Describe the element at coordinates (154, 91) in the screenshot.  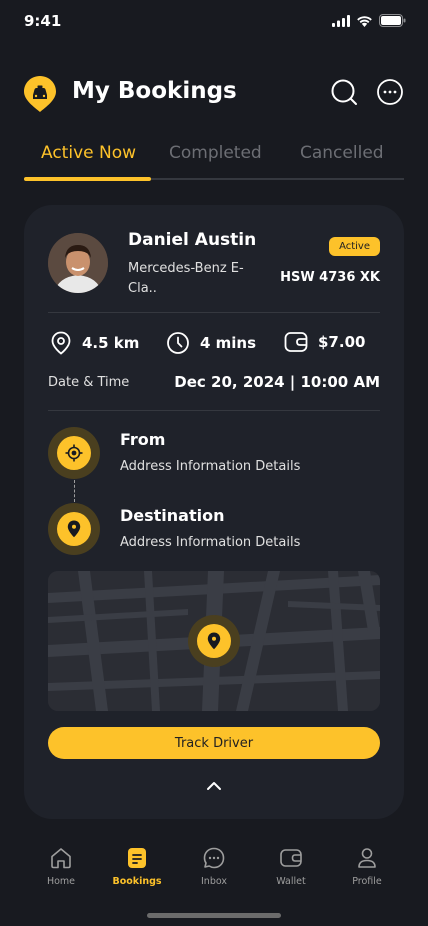
I see `page-title: My Bookings` at that location.